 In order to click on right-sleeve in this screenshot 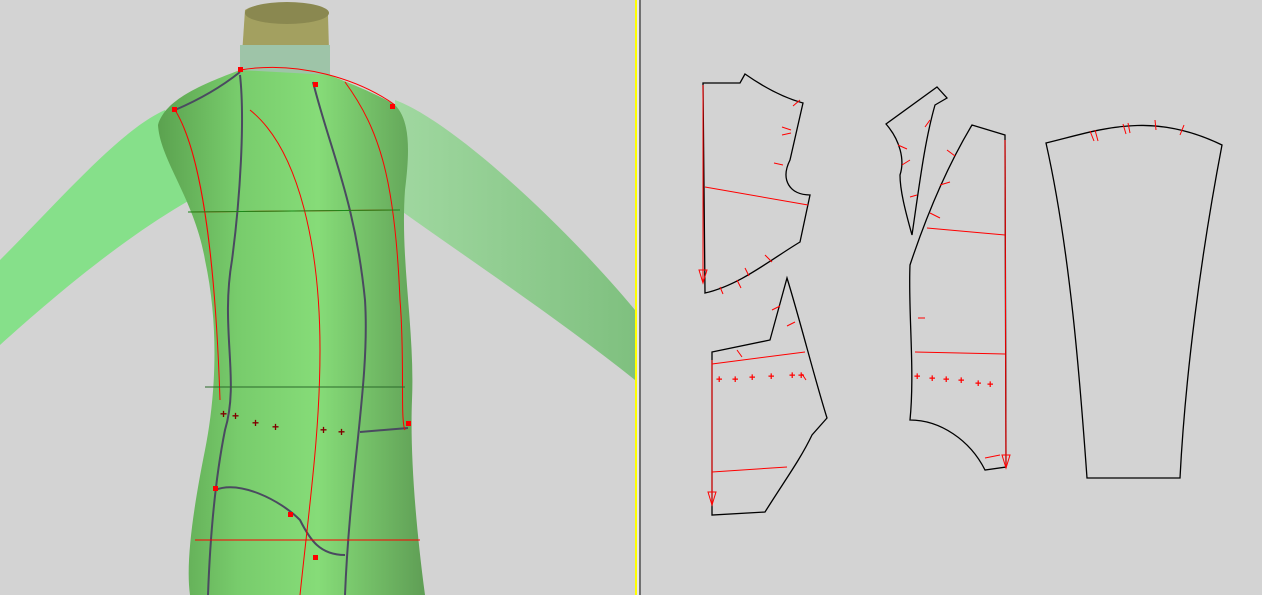, I will do `click(515, 240)`.